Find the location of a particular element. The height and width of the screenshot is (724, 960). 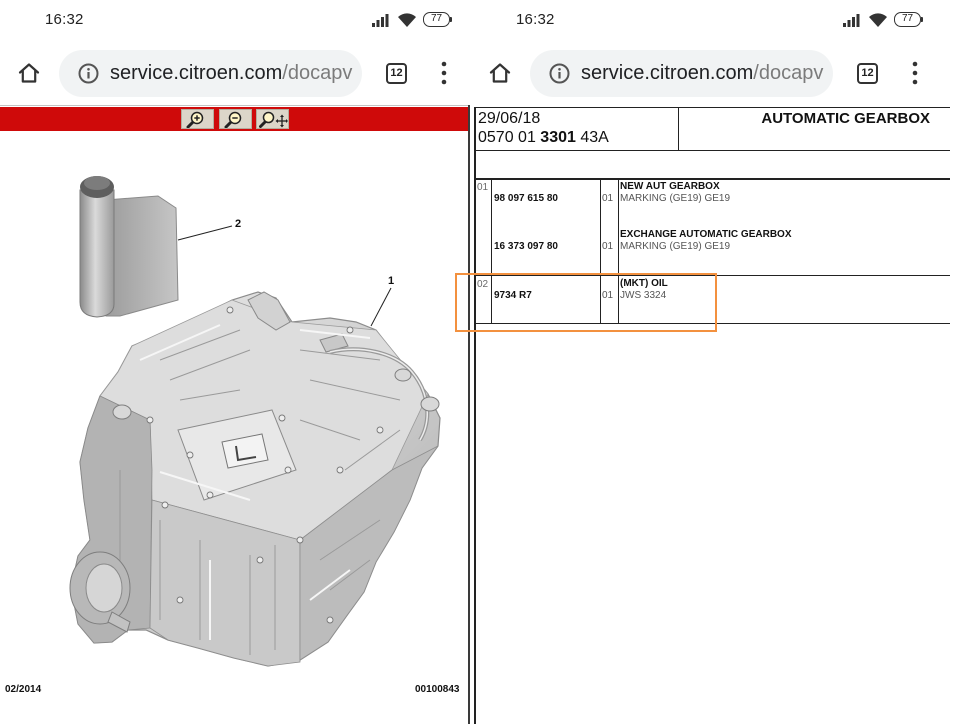

header-reference: 0570 01 3301 43A is located at coordinates (543, 138).